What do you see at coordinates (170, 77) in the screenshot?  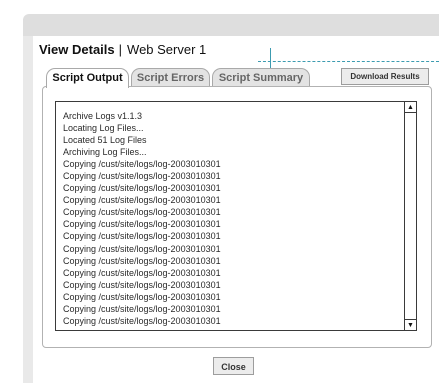 I see `tab-script-errors: Script Errors` at bounding box center [170, 77].